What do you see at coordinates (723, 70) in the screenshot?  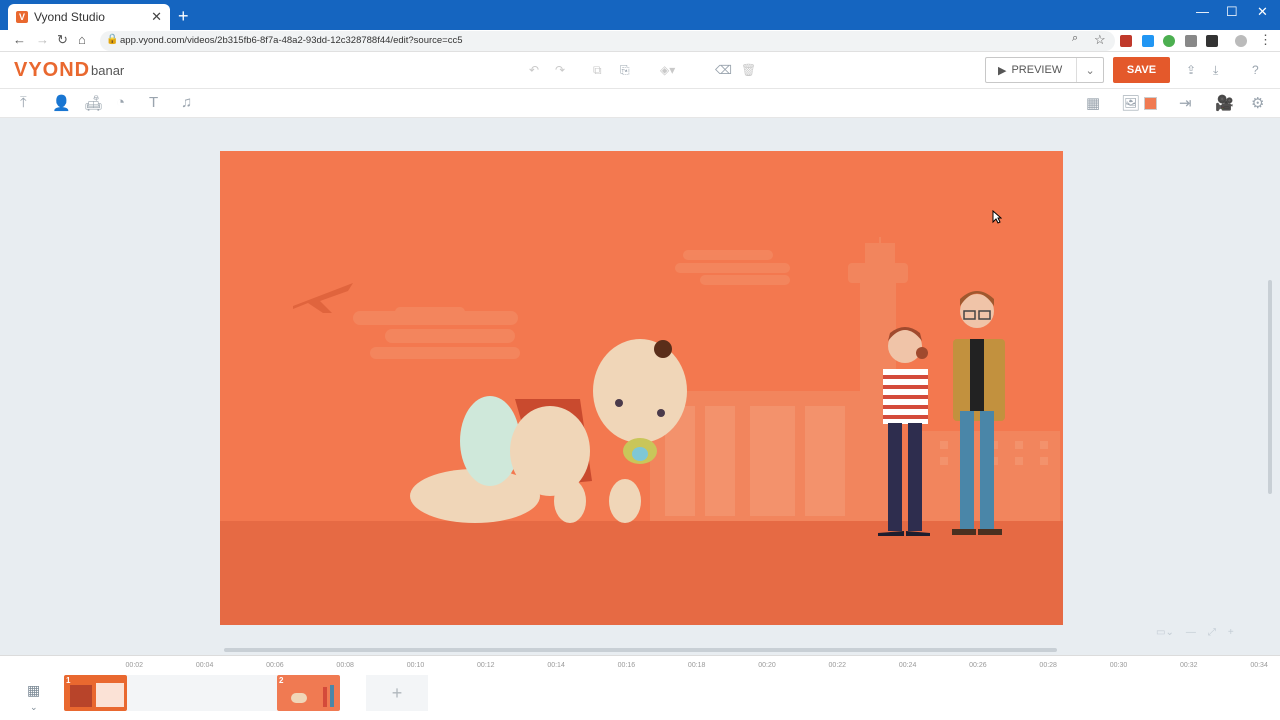 I see `eraser-icon: ⌫` at bounding box center [723, 70].